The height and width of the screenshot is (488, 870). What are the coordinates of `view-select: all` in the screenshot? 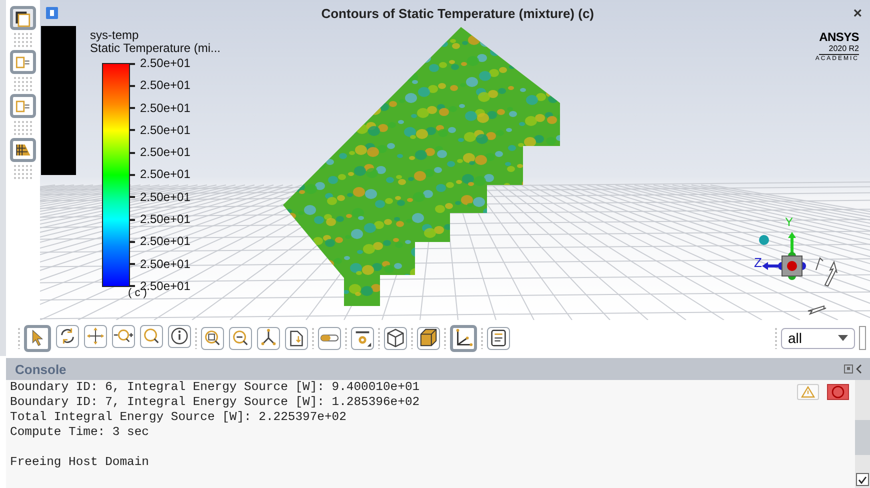 It's located at (818, 338).